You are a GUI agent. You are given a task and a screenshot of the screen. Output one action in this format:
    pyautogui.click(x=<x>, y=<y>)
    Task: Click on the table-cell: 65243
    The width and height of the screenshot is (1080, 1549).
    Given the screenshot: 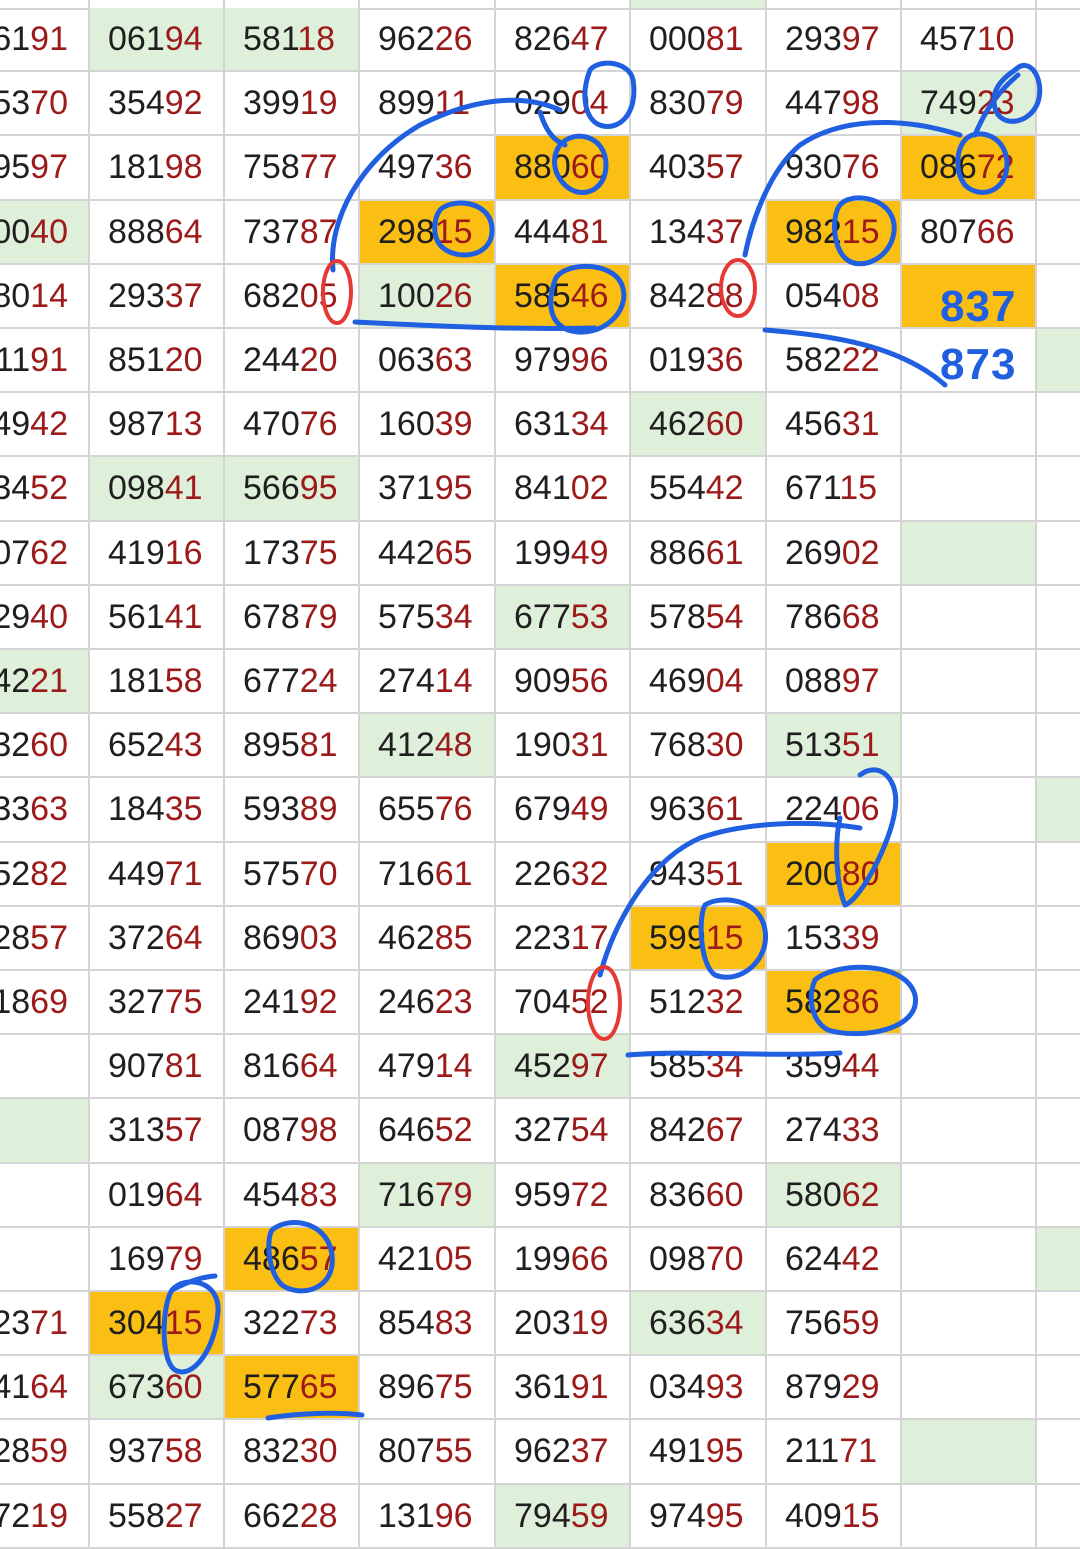 What is the action you would take?
    pyautogui.click(x=157, y=746)
    